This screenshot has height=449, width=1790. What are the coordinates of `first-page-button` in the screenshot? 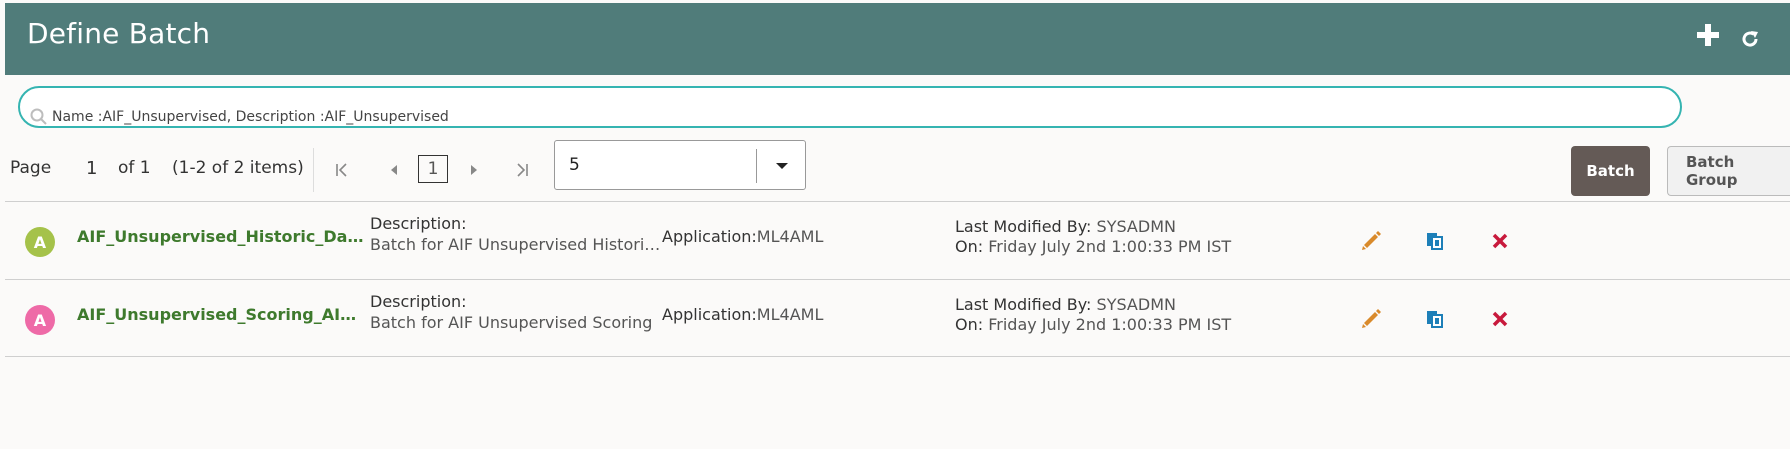 It's located at (342, 170).